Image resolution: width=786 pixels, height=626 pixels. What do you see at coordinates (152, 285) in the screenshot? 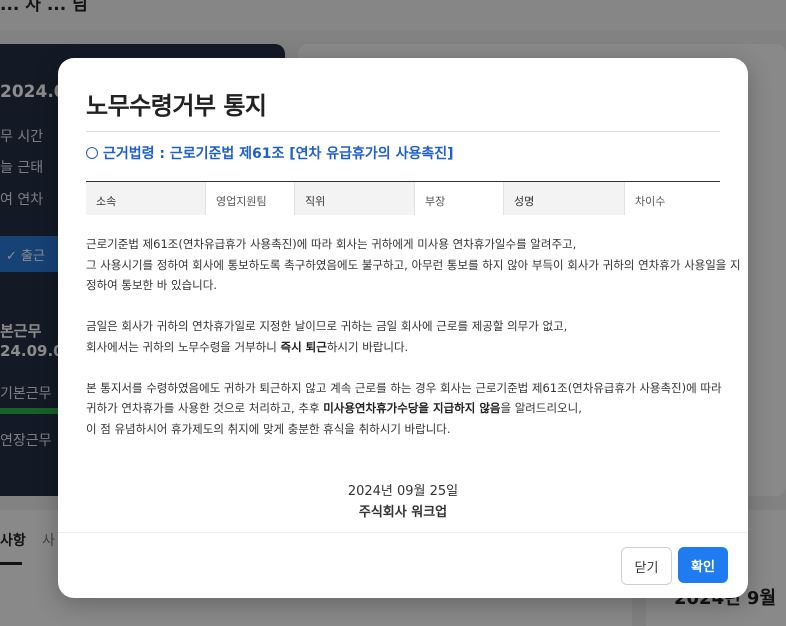
I see `paragraph-1-line-3: 정하여 통보한 바 있습니다.` at bounding box center [152, 285].